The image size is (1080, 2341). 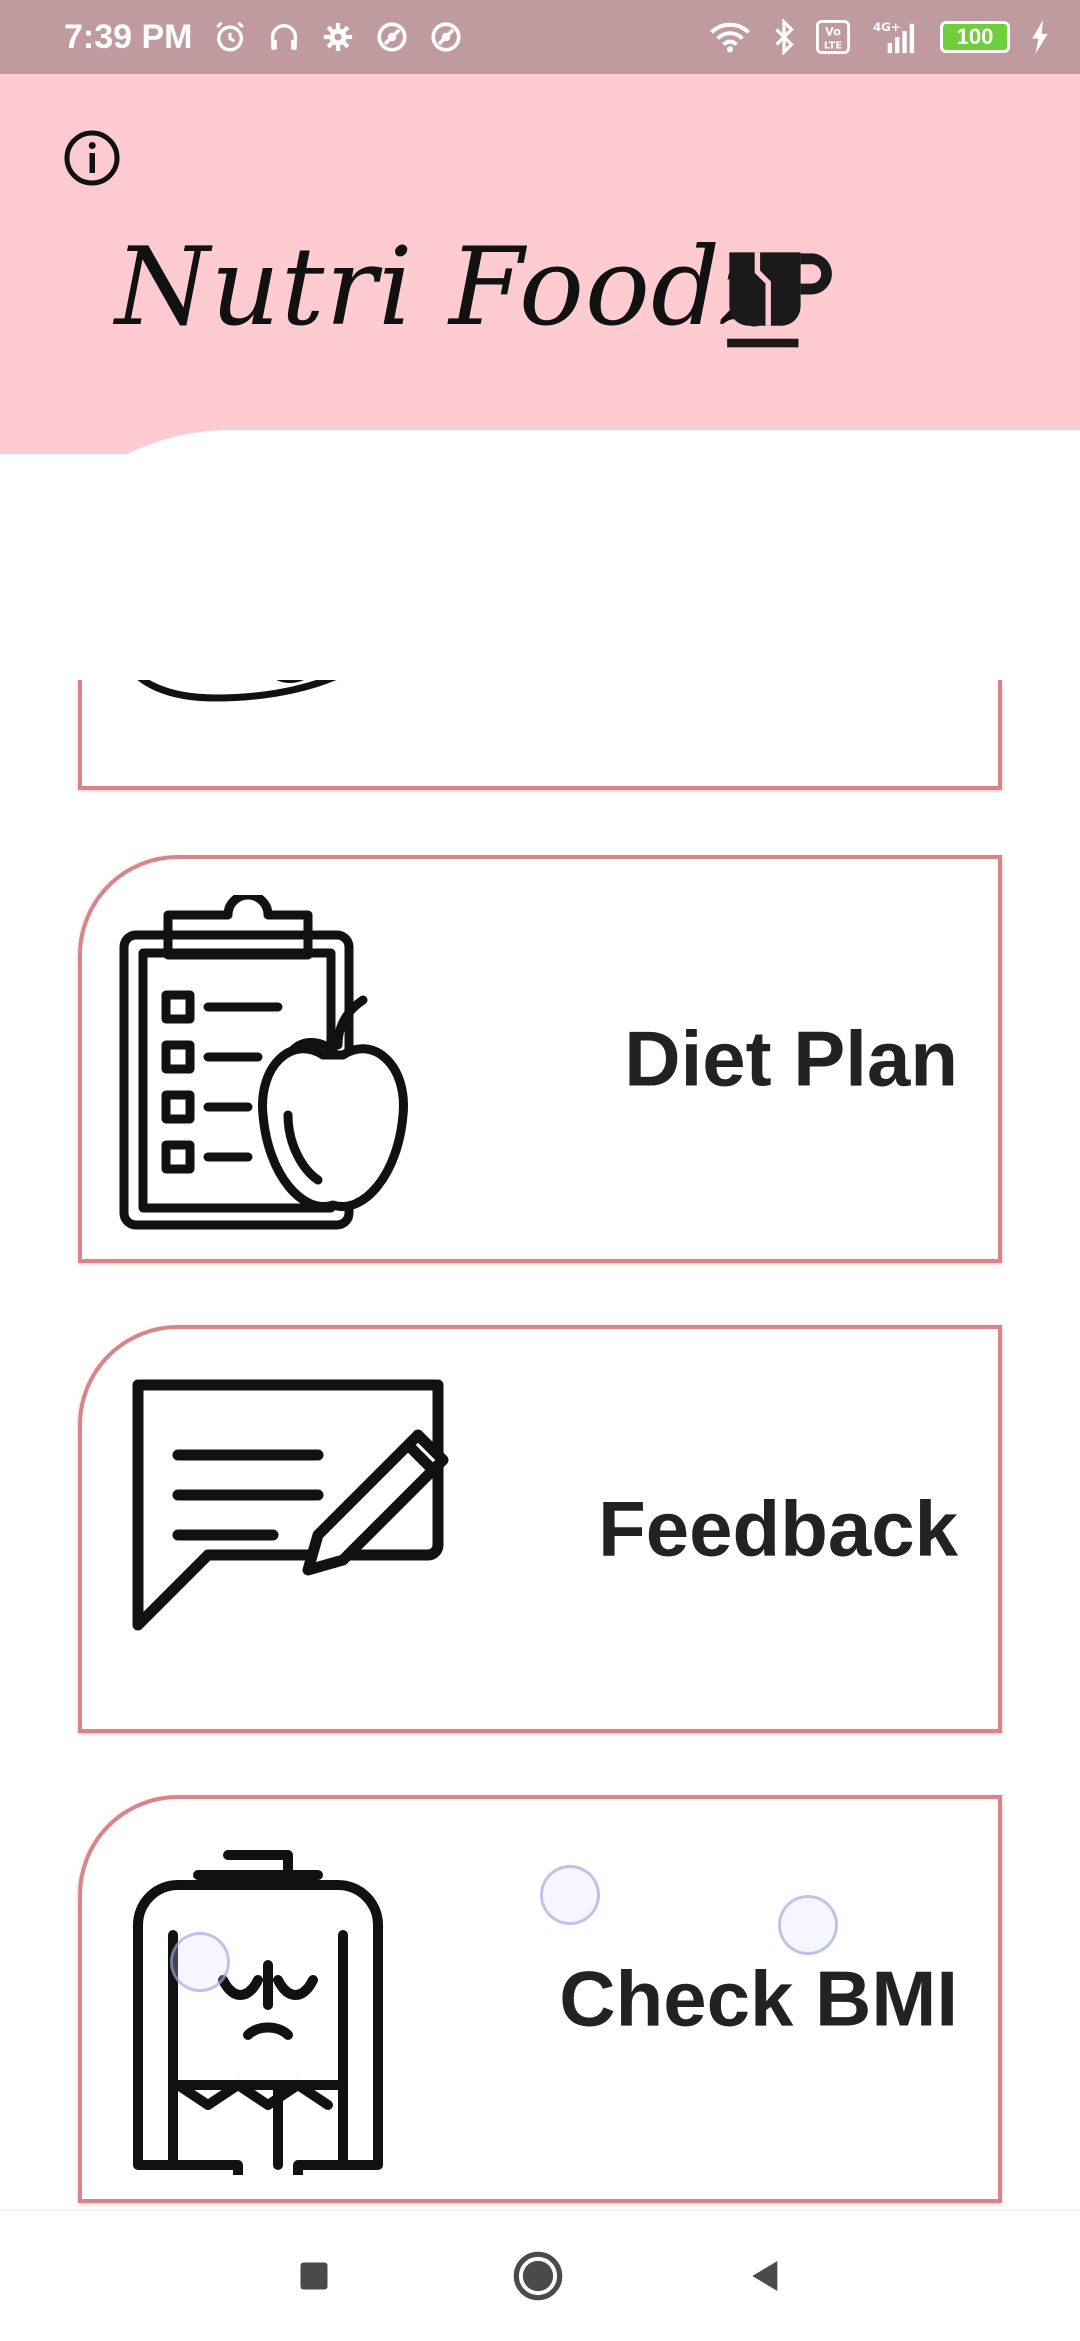 What do you see at coordinates (791, 1058) in the screenshot?
I see `menu-label-diet-plan: Diet Plan` at bounding box center [791, 1058].